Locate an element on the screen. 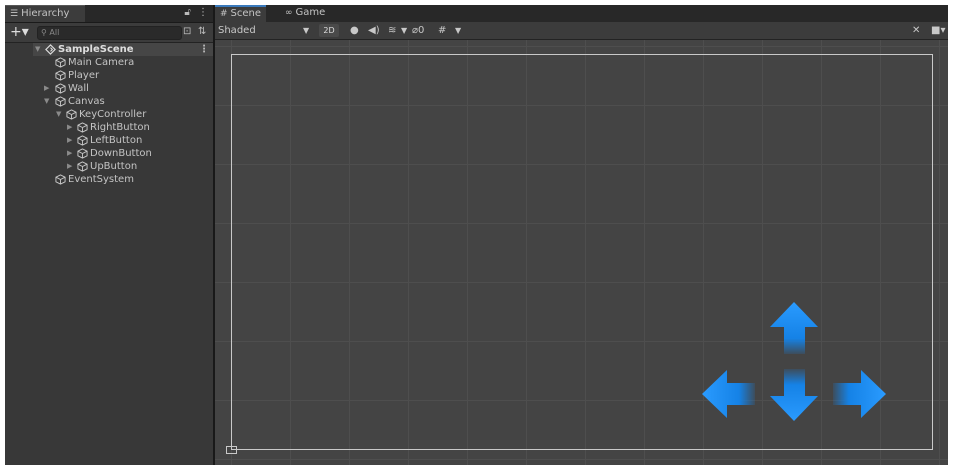 The height and width of the screenshot is (470, 953). item-label: LeftButton is located at coordinates (116, 140).